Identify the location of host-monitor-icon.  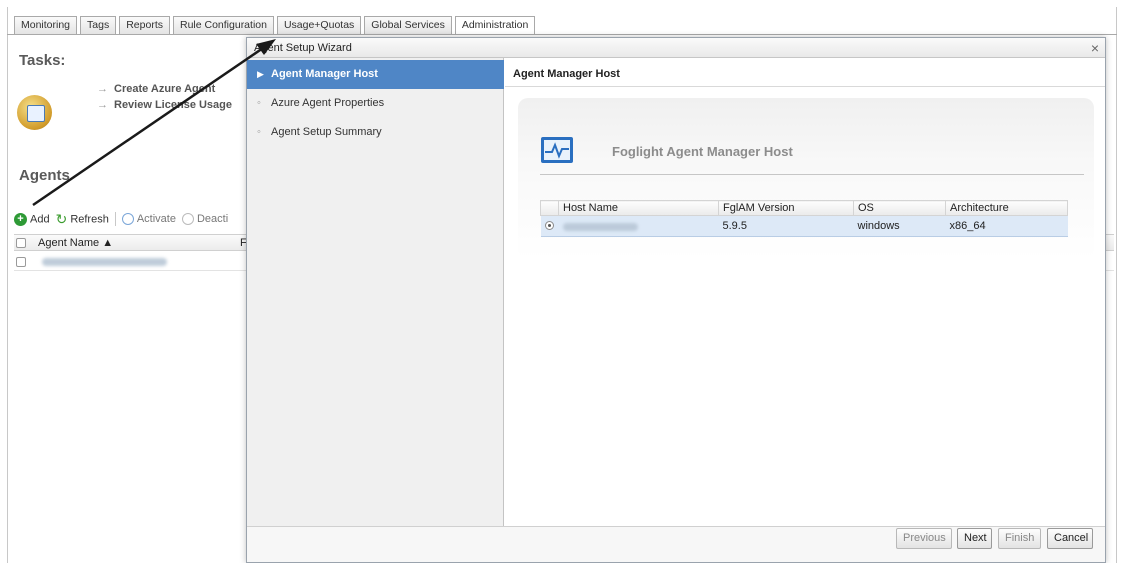
(557, 150).